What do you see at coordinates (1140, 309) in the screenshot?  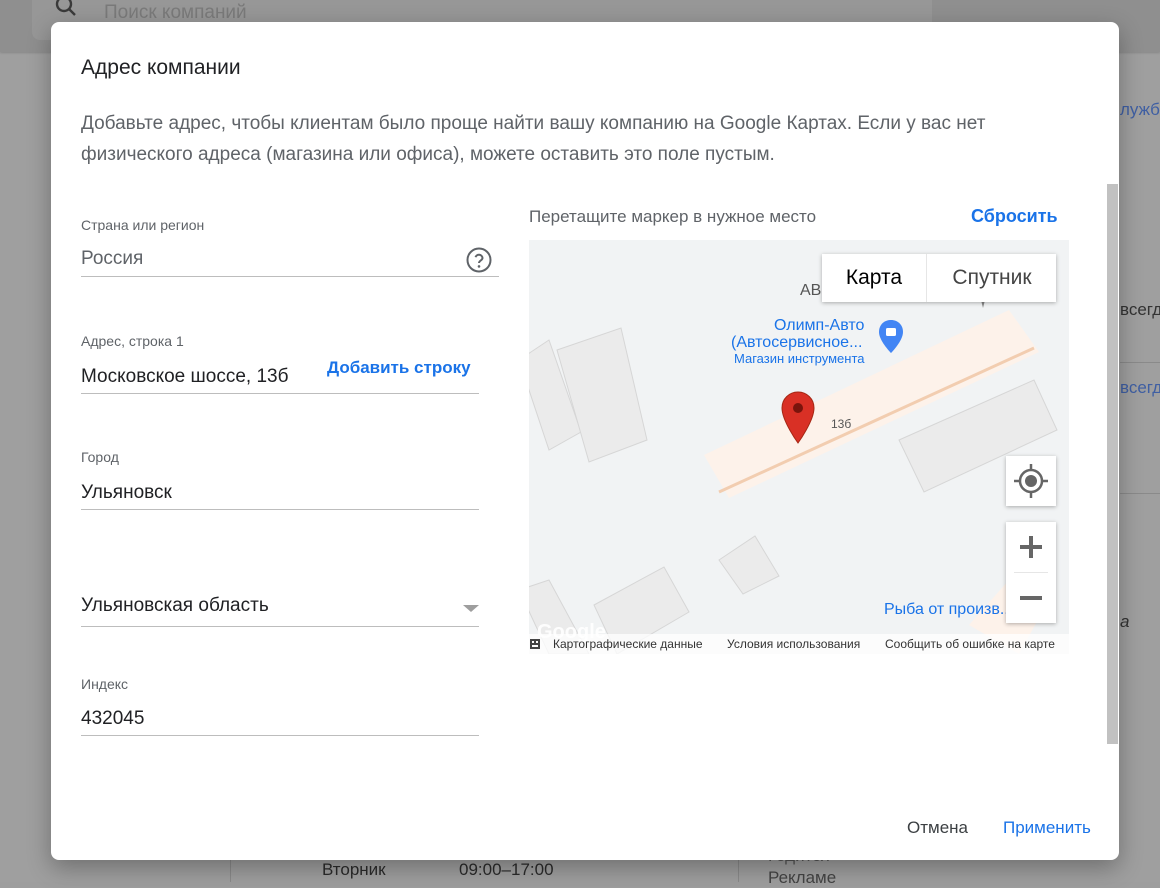 I see `background-text: всегд` at bounding box center [1140, 309].